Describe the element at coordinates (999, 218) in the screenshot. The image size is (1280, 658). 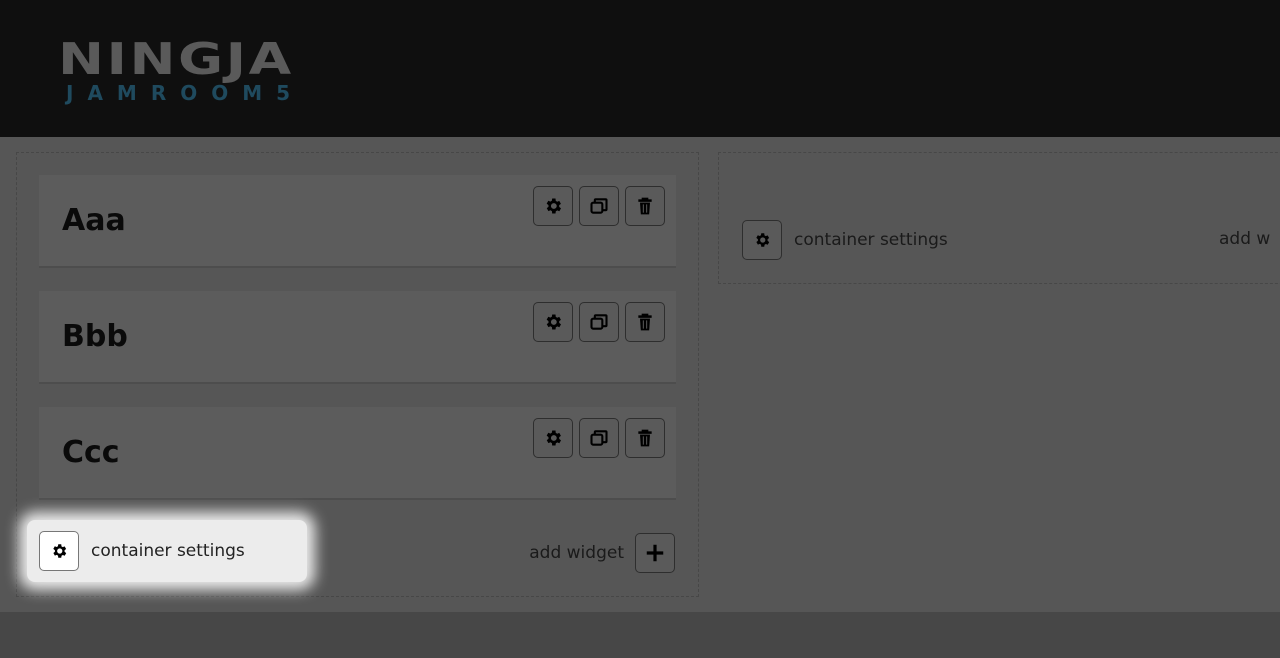
I see `widget-container-2: container settings add w` at that location.